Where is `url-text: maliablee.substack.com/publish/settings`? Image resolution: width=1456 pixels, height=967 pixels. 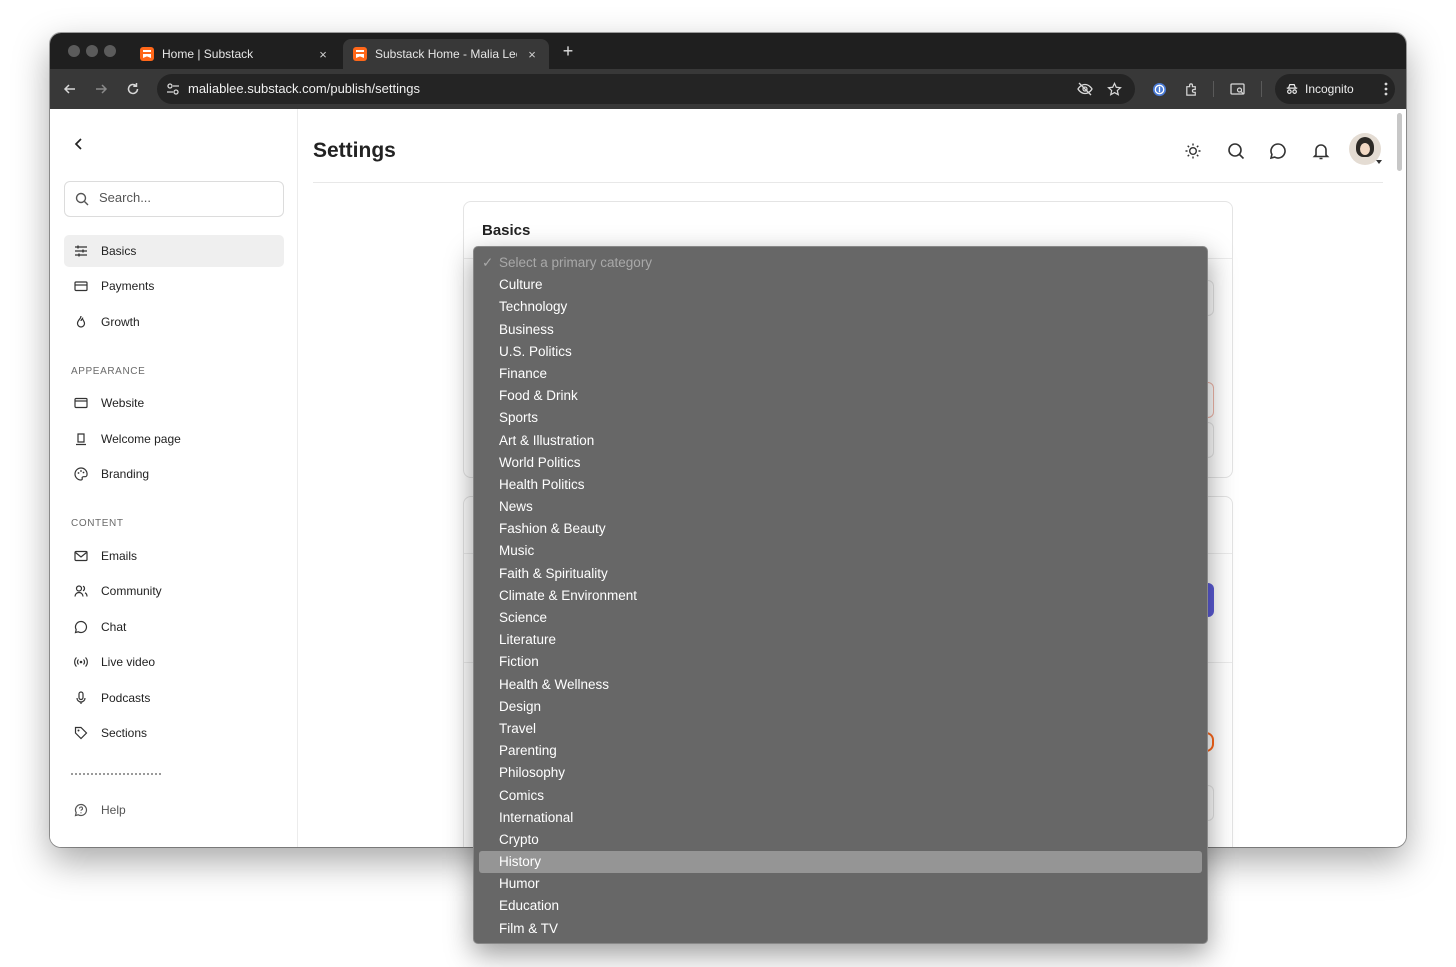
url-text: maliablee.substack.com/publish/settings is located at coordinates (304, 88).